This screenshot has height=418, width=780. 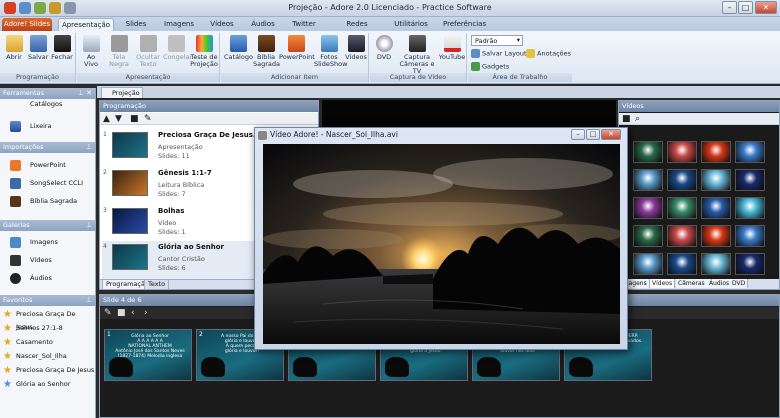 I want to click on freeze-button: Congelar, so click(x=177, y=48).